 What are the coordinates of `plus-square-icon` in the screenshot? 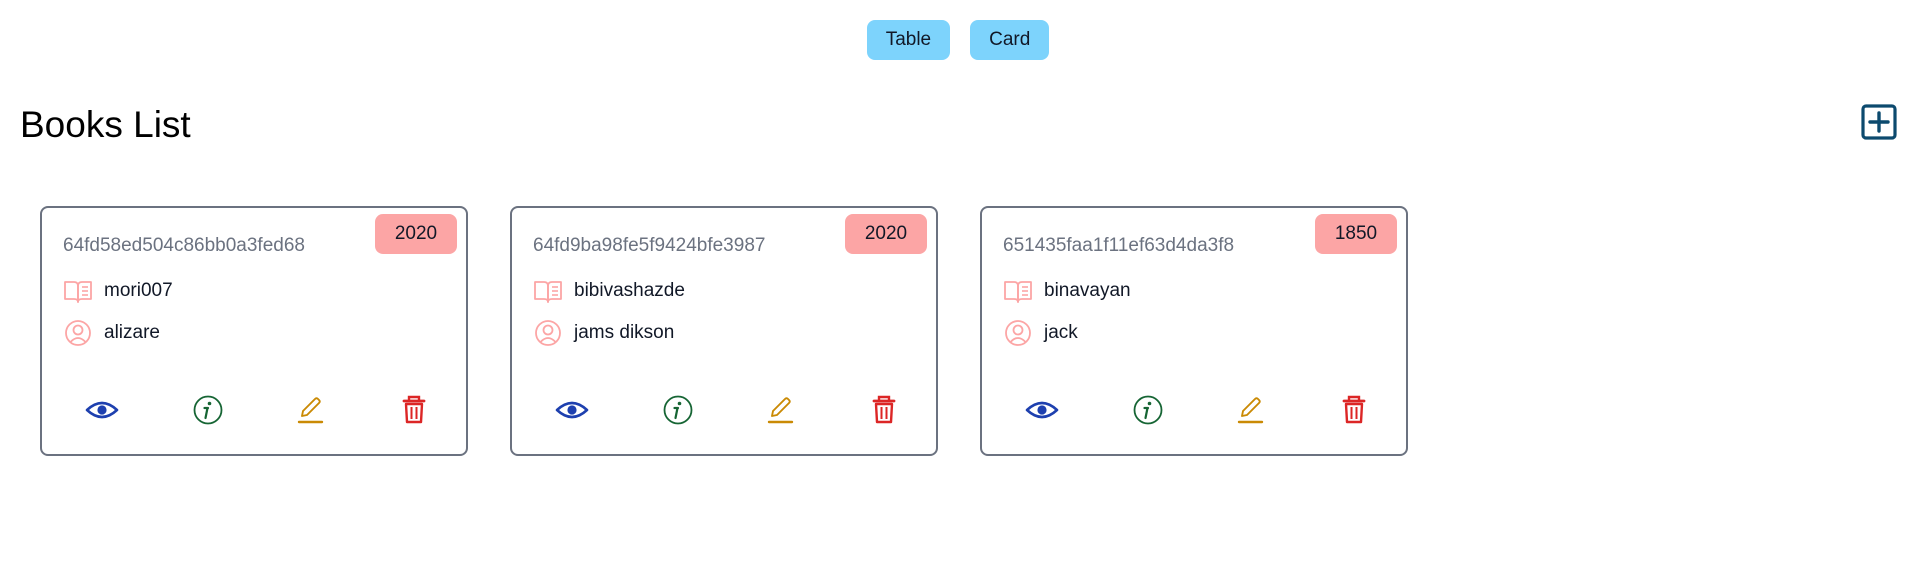 It's located at (1879, 122).